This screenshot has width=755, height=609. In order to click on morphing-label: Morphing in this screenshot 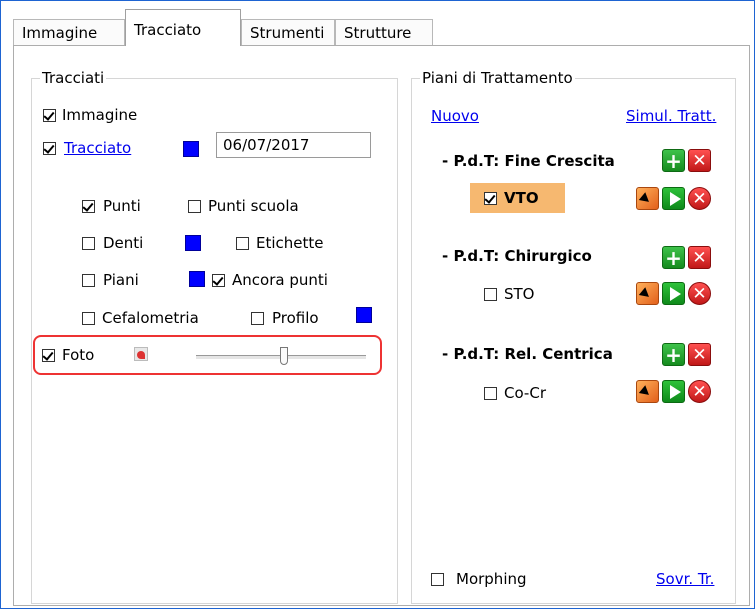, I will do `click(491, 579)`.